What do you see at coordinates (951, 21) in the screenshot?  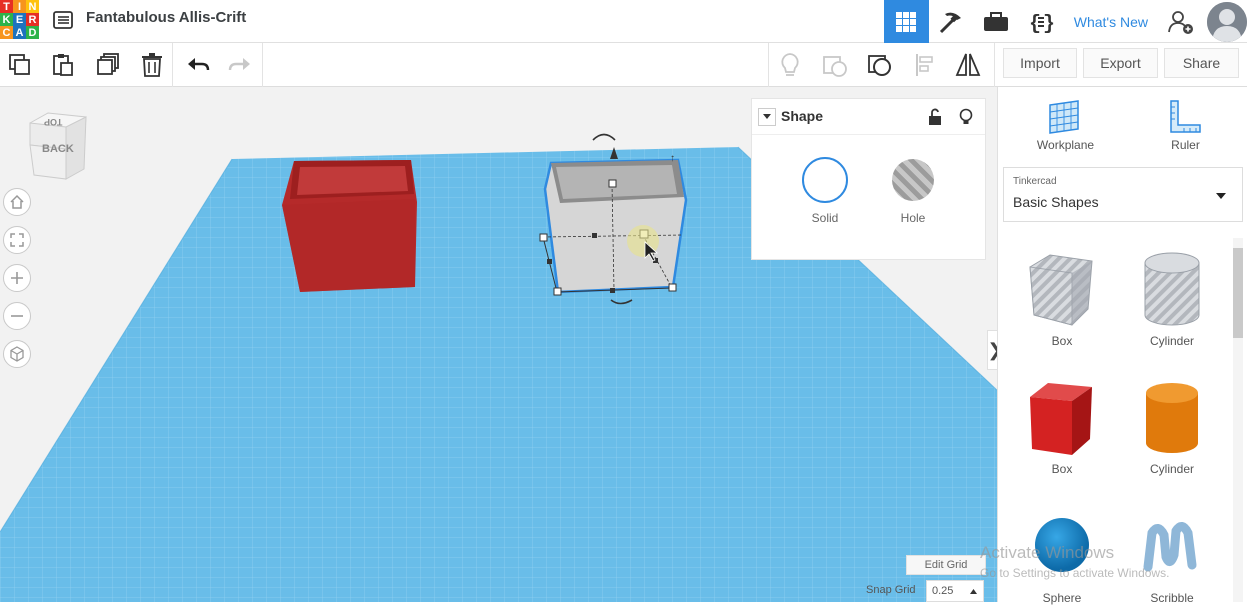 I see `blocks-button` at bounding box center [951, 21].